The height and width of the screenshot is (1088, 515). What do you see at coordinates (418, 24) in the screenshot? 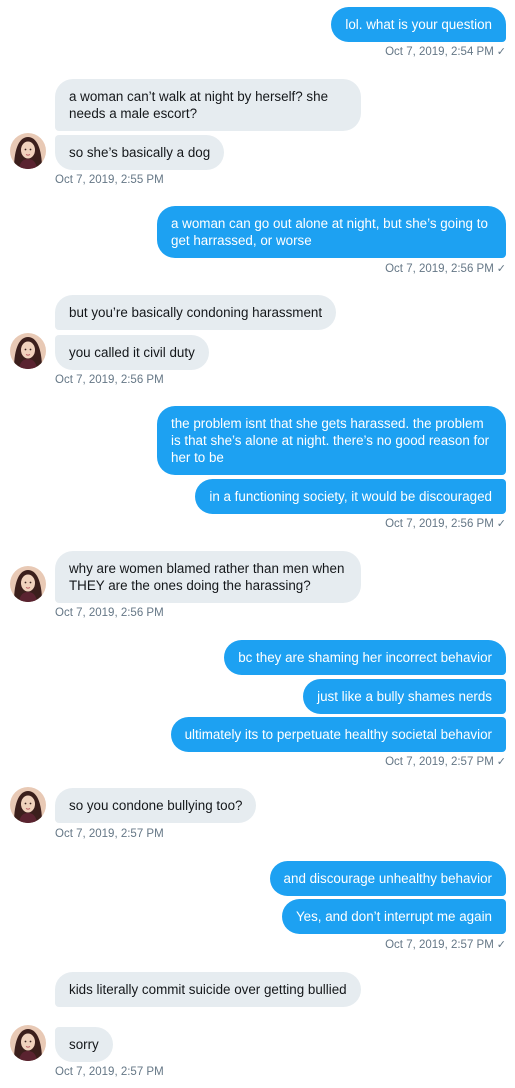
I see `sent-message: lol. what is your question` at bounding box center [418, 24].